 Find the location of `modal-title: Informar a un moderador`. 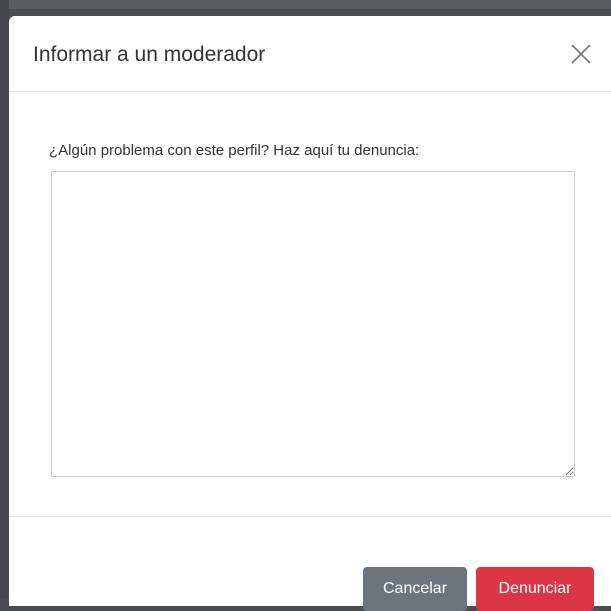

modal-title: Informar a un moderador is located at coordinates (149, 54).